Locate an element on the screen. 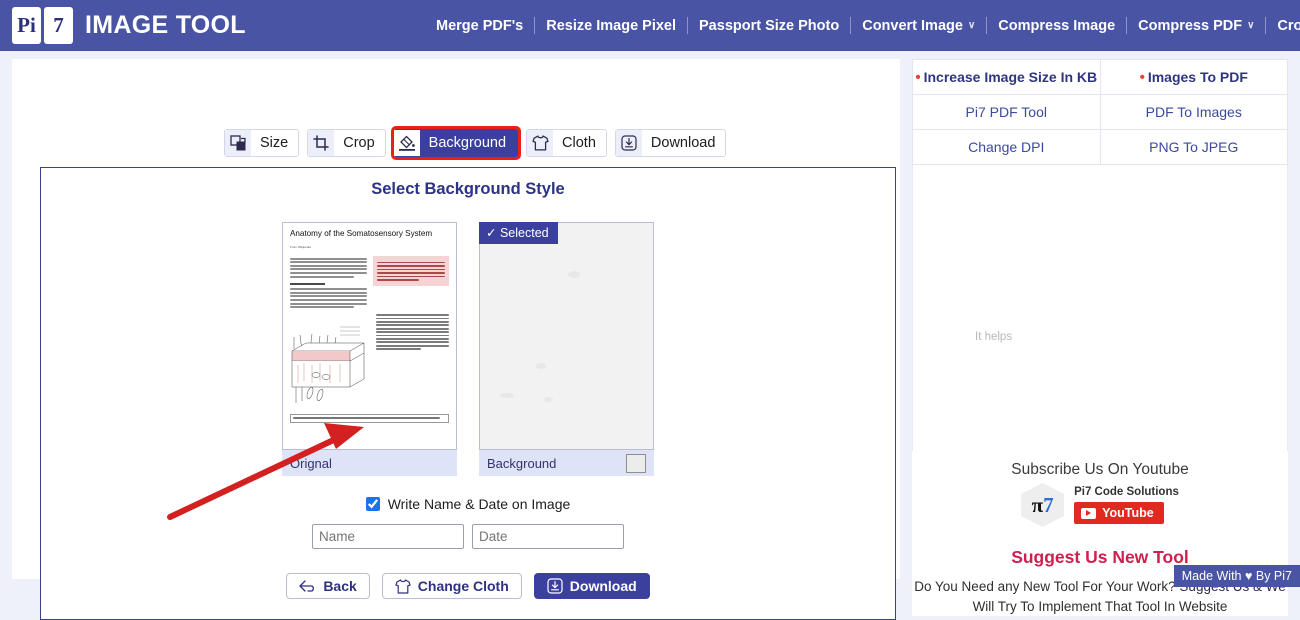 The image size is (1300, 620). document-figure is located at coordinates (330, 361).